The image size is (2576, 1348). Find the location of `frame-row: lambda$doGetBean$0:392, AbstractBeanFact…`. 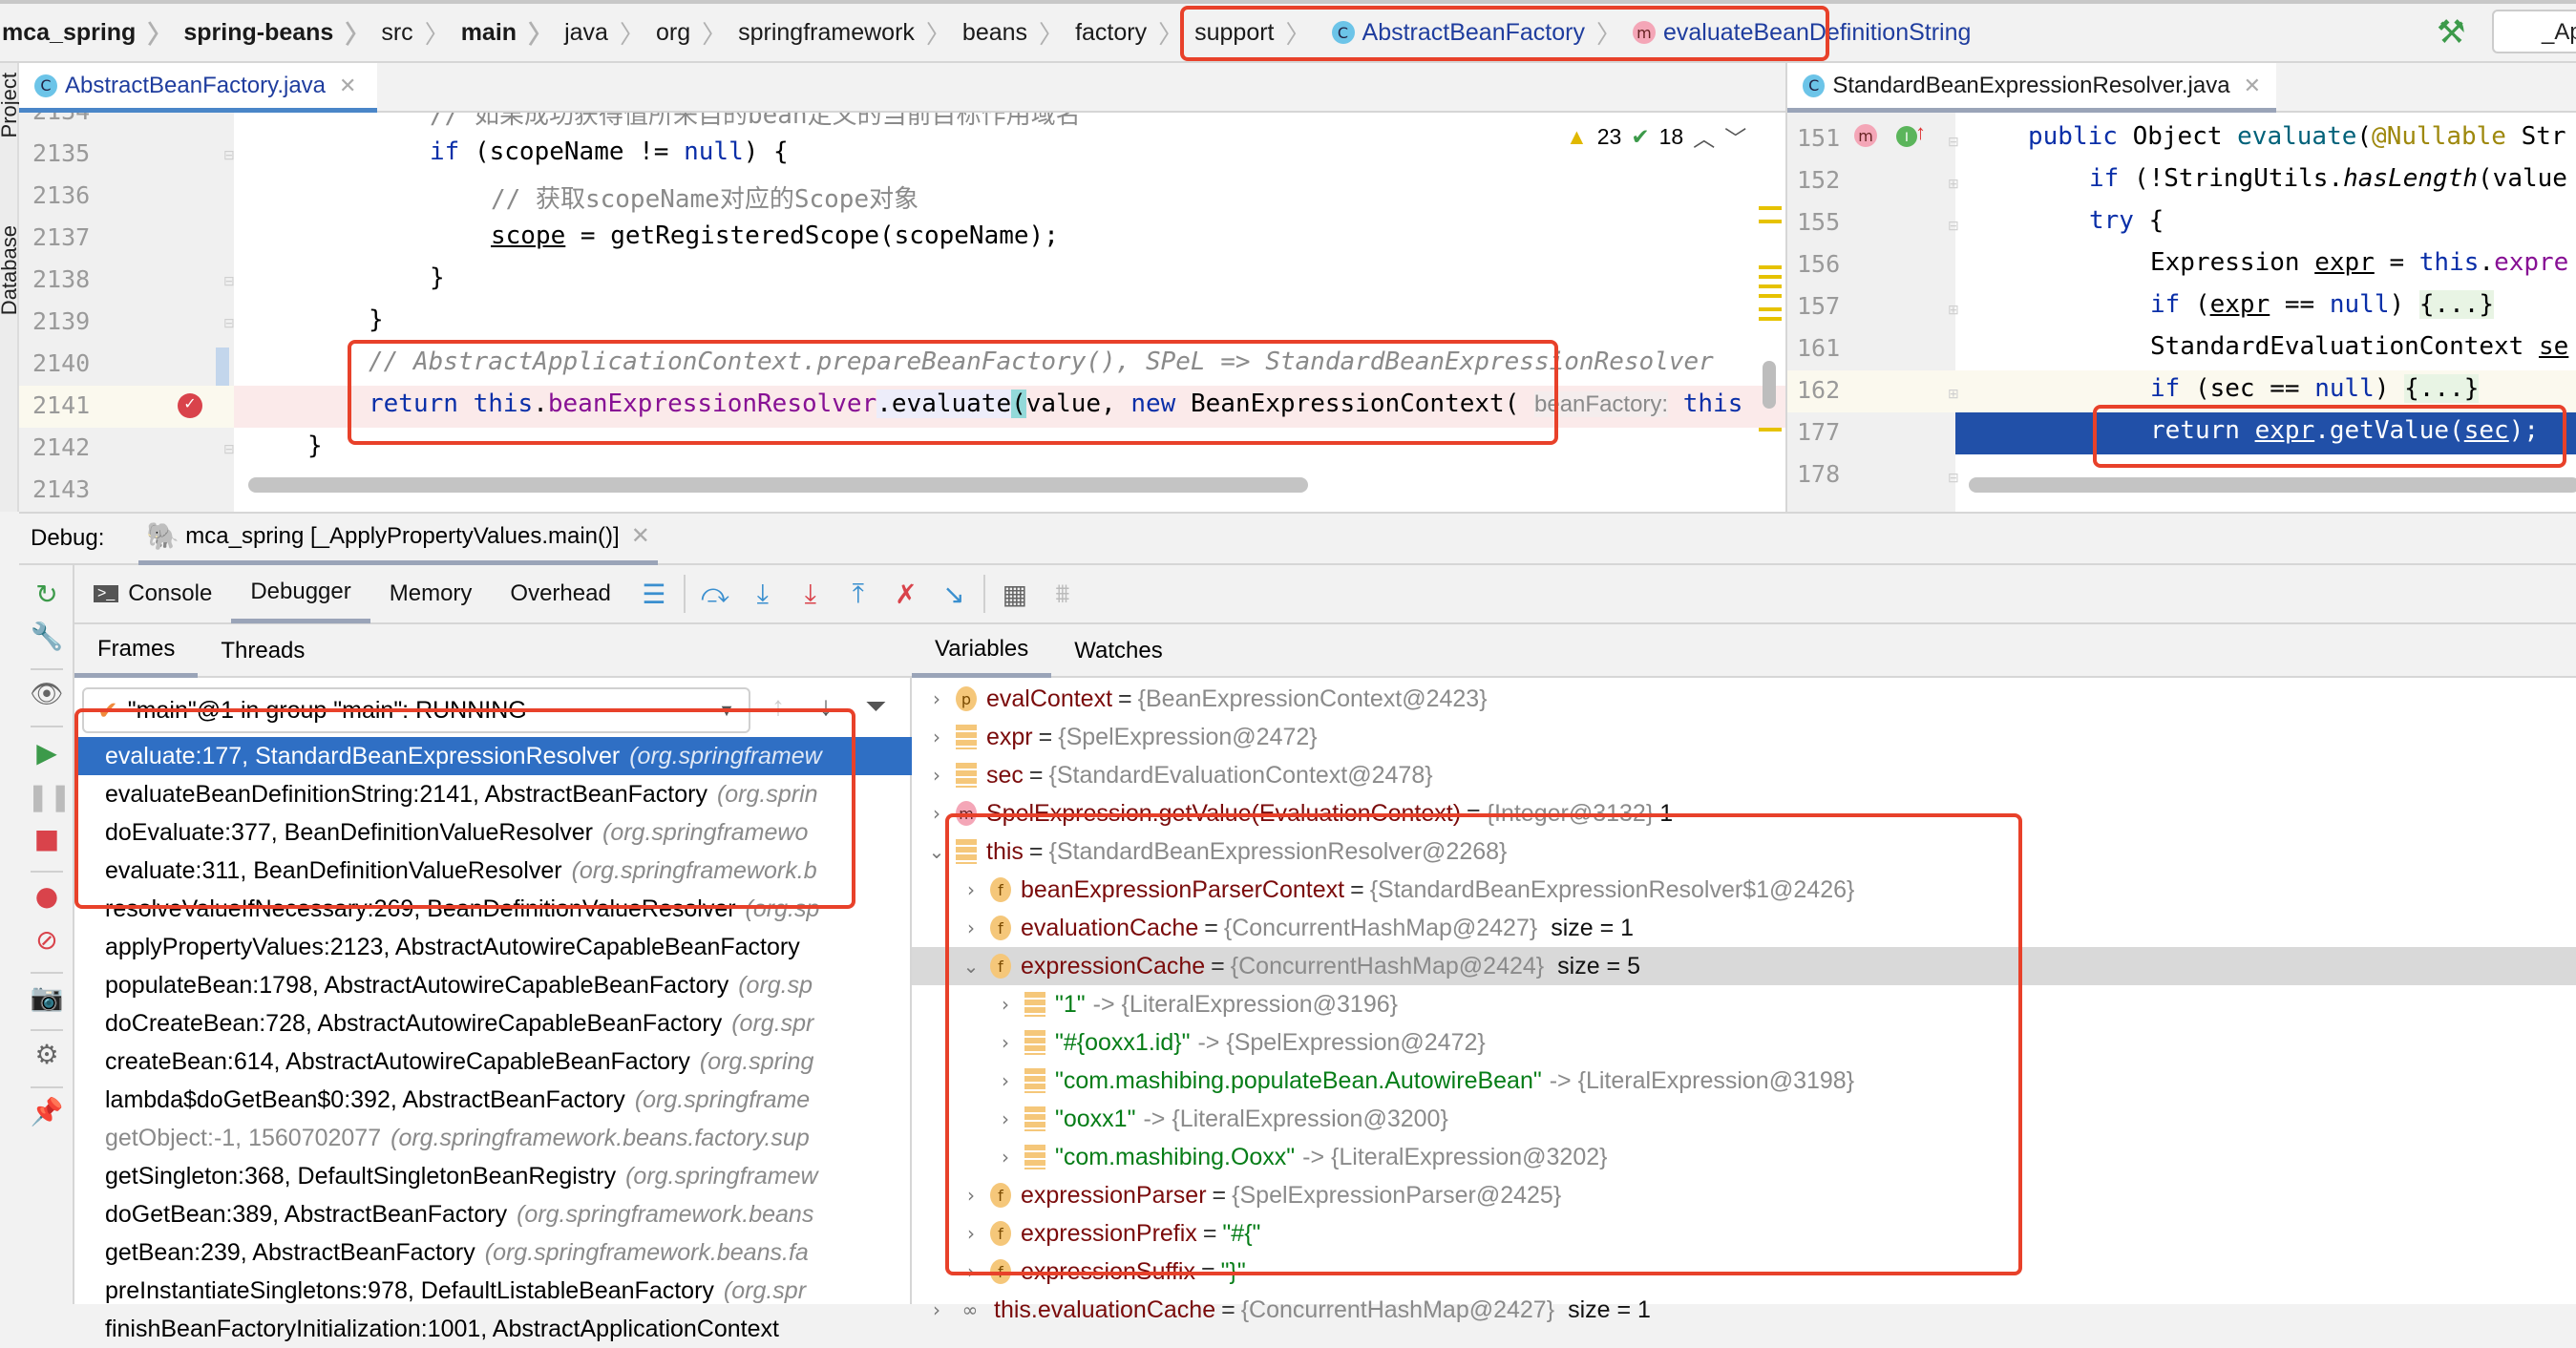

frame-row: lambda$doGetBean$0:392, AbstractBeanFact… is located at coordinates (493, 1100).